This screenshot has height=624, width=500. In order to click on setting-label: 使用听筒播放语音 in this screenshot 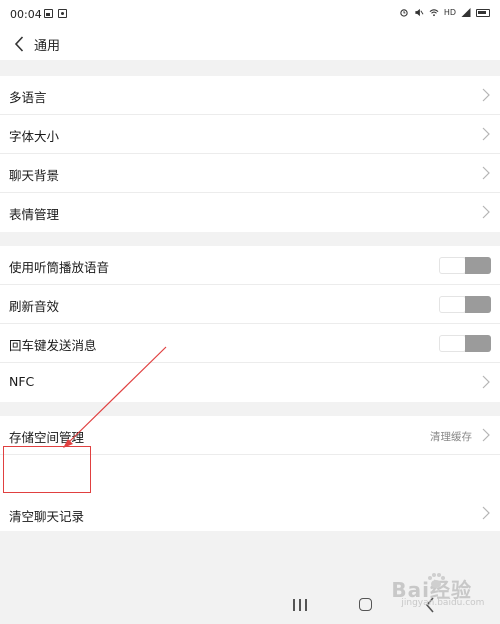, I will do `click(59, 267)`.